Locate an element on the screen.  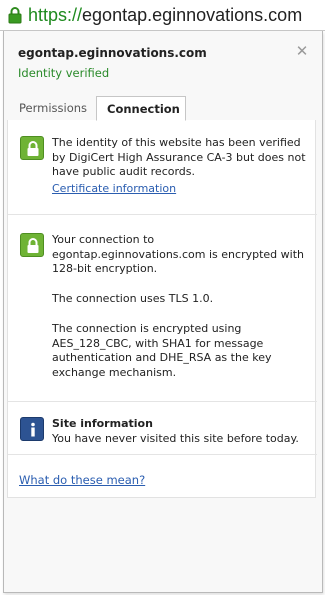
popup-tabs: Permissions Connection is located at coordinates (163, 108).